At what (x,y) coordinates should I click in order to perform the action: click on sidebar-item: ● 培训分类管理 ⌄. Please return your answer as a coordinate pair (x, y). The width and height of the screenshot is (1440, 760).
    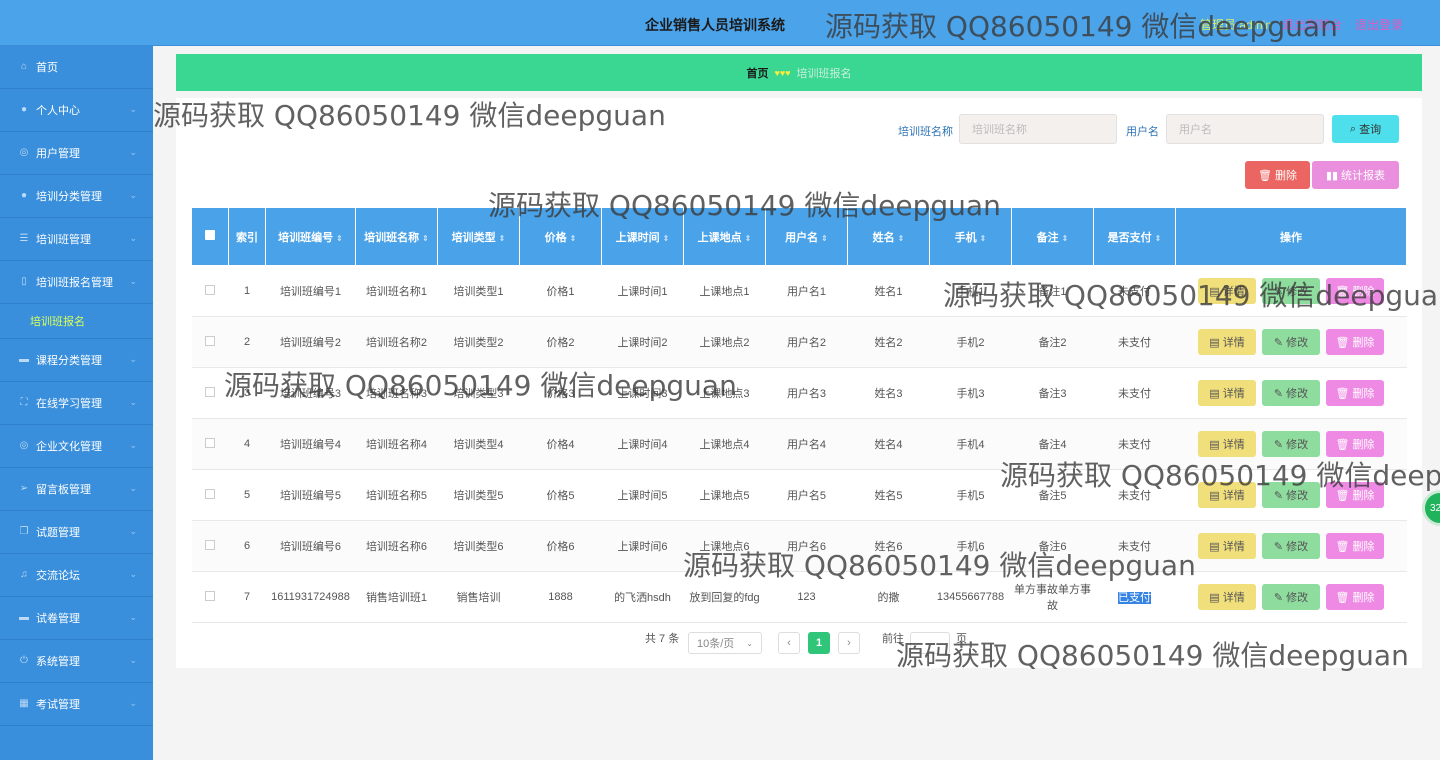
    Looking at the image, I should click on (76, 196).